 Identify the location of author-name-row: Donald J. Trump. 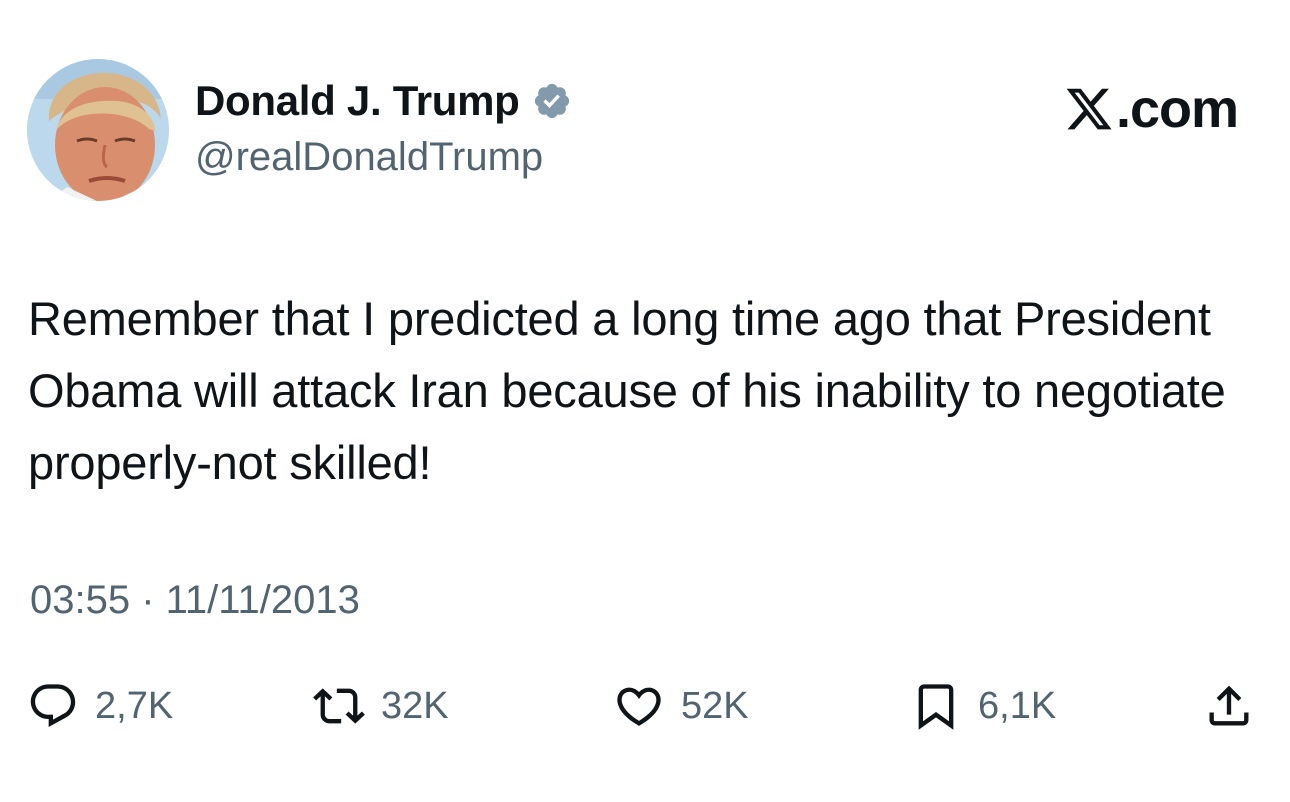
(383, 101).